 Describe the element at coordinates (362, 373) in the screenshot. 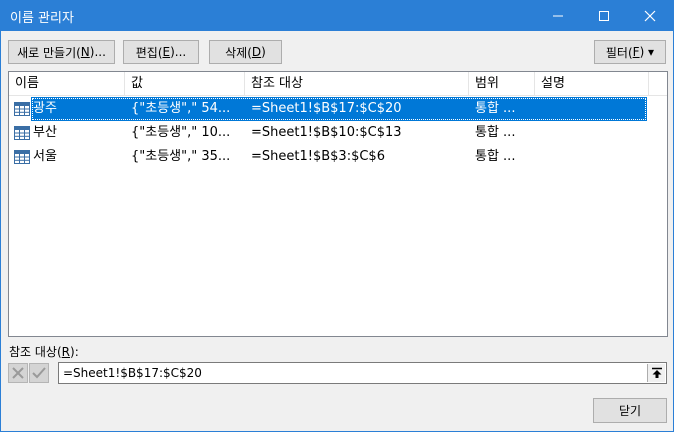

I see `refers-to-input: =Sheet1!$B$17:$C$20` at that location.